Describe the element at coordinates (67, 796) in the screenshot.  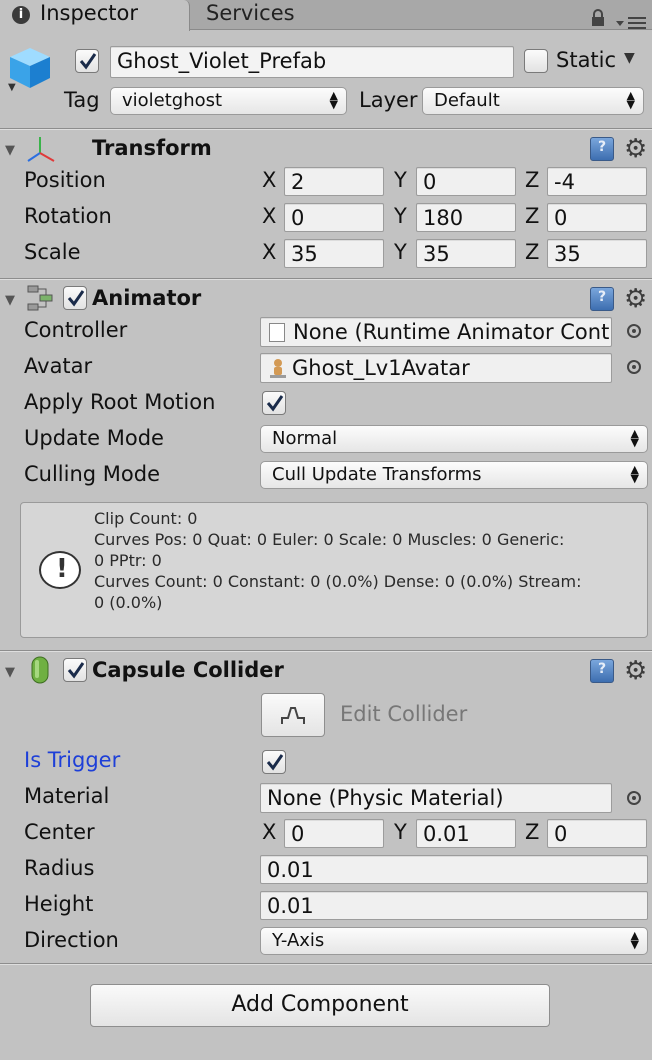
I see `material-label: Material` at that location.